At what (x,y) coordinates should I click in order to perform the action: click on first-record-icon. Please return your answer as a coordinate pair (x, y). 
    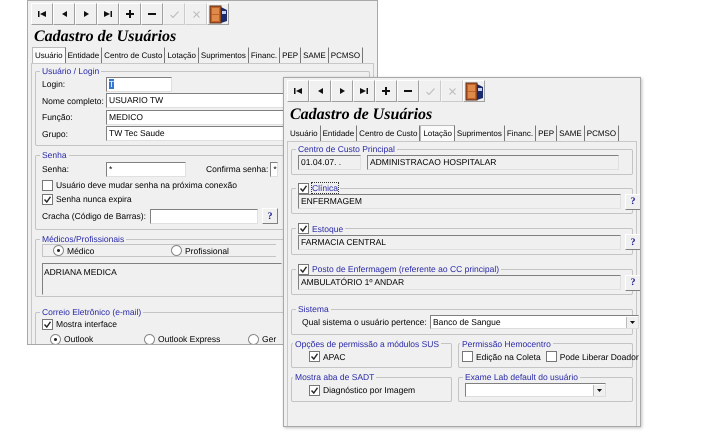
    Looking at the image, I should click on (42, 14).